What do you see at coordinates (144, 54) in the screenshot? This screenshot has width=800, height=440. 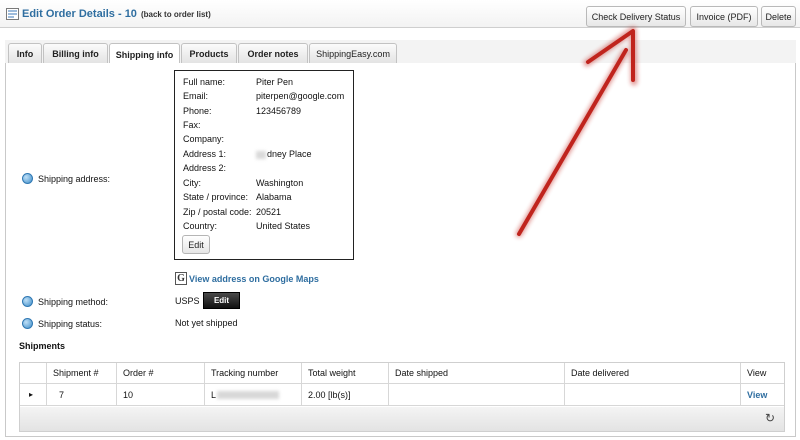 I see `tab-shipping-info: Shipping info` at bounding box center [144, 54].